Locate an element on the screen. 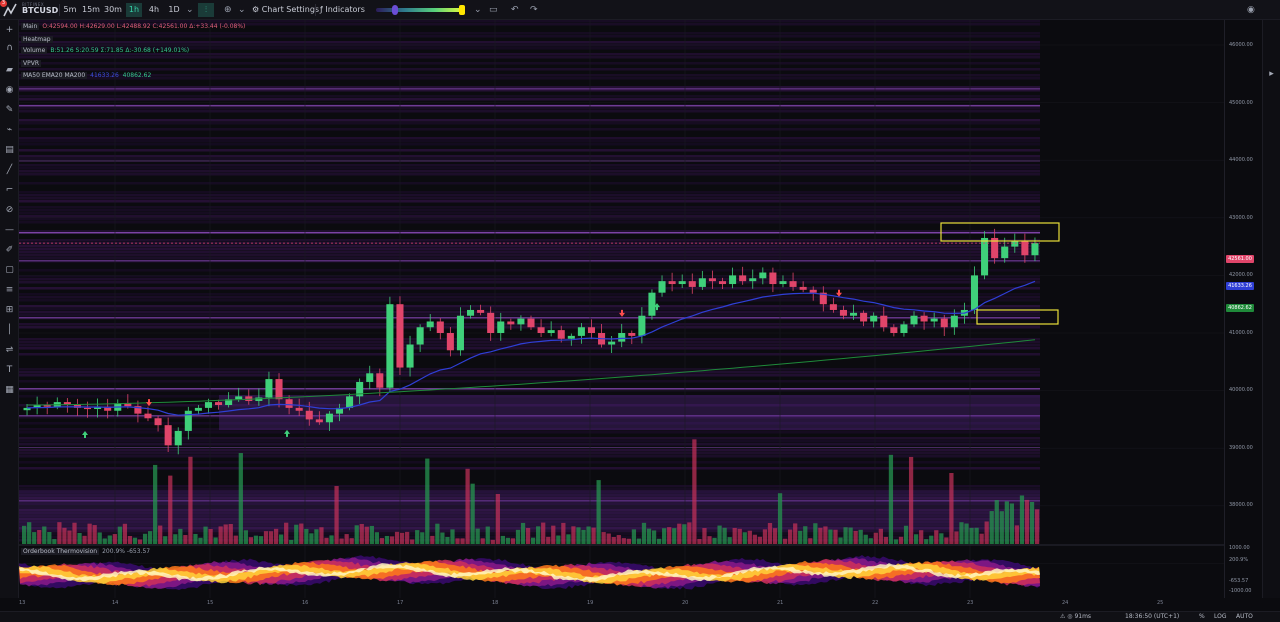 This screenshot has height=622, width=1280. grid-tool-icon: ⊞ is located at coordinates (9, 310).